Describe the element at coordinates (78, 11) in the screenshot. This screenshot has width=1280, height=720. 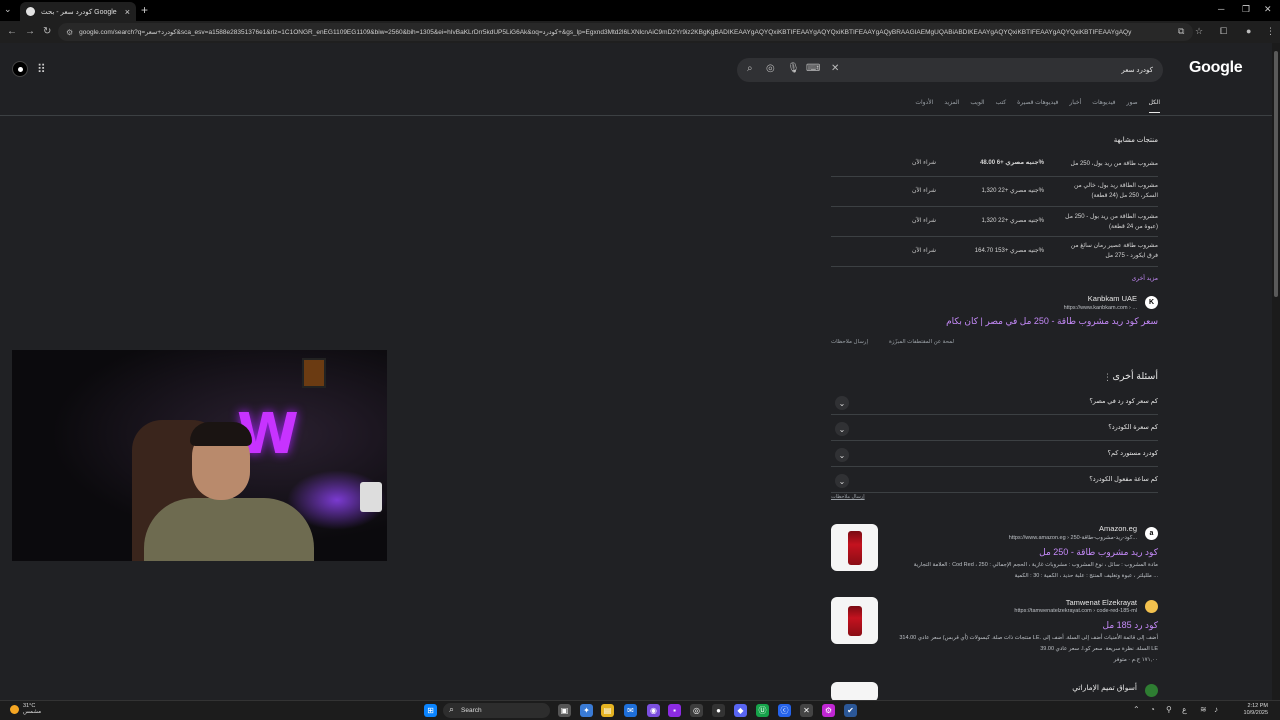
I see `browser-tab-active: كودرد سعر - بحث Google ×` at that location.